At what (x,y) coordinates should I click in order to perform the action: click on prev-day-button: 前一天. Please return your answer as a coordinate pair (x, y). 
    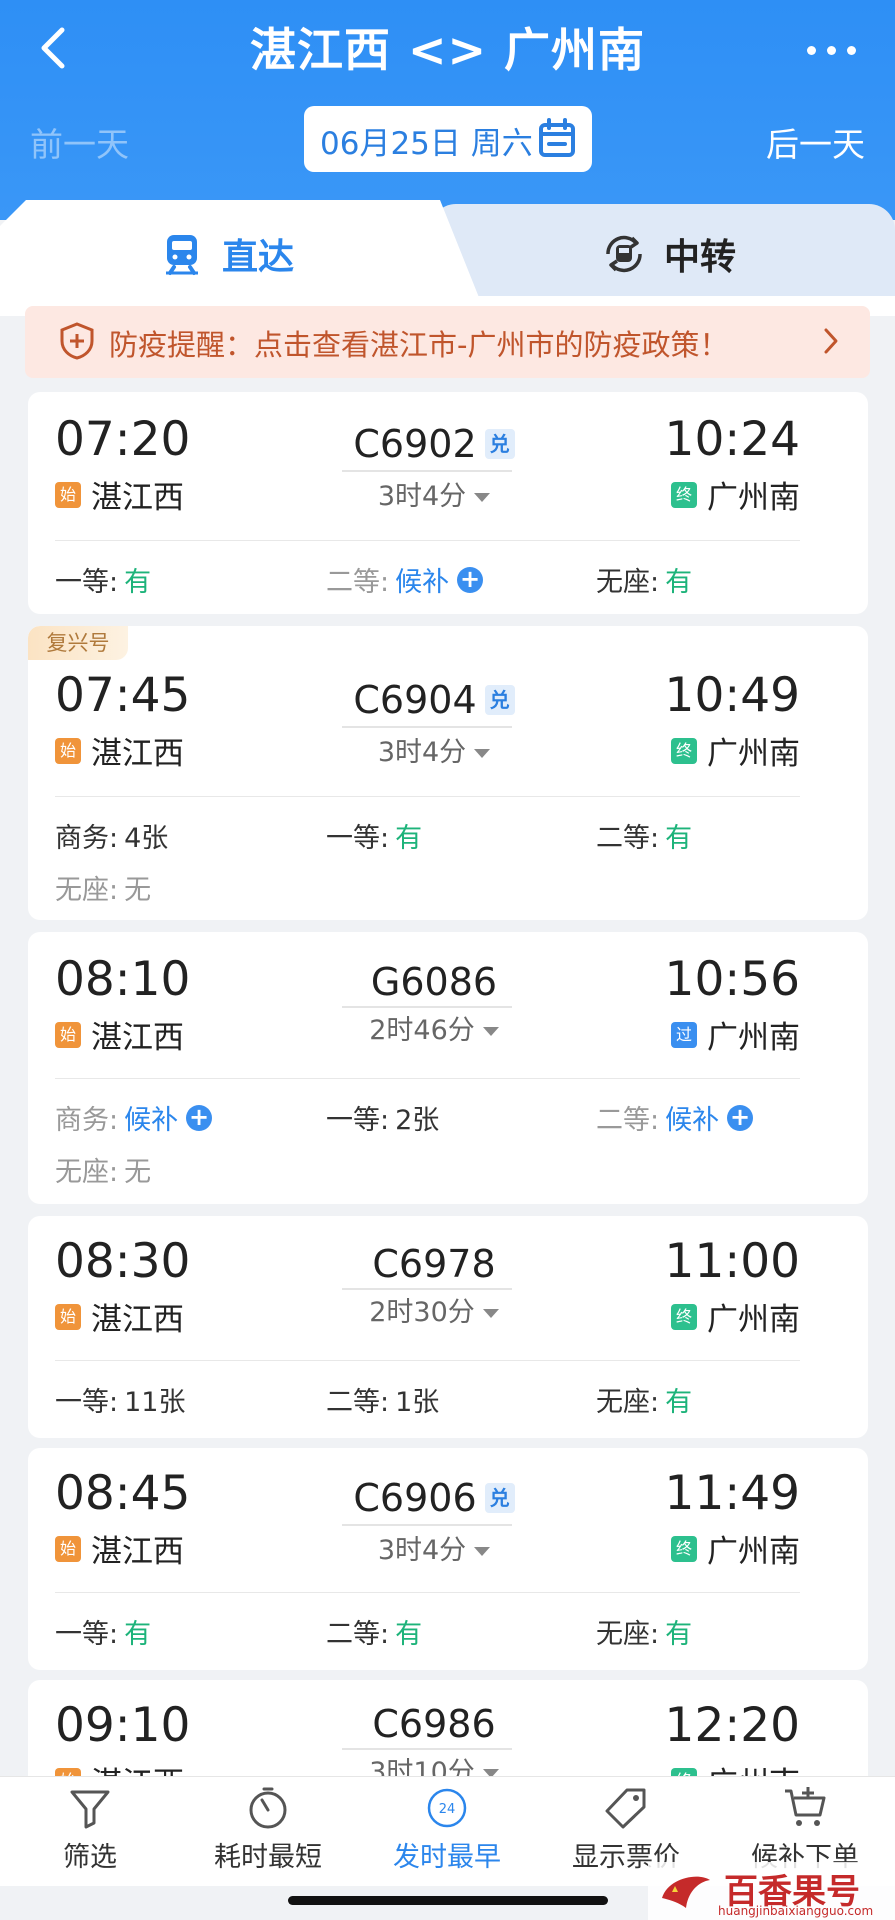
    Looking at the image, I should click on (79, 142).